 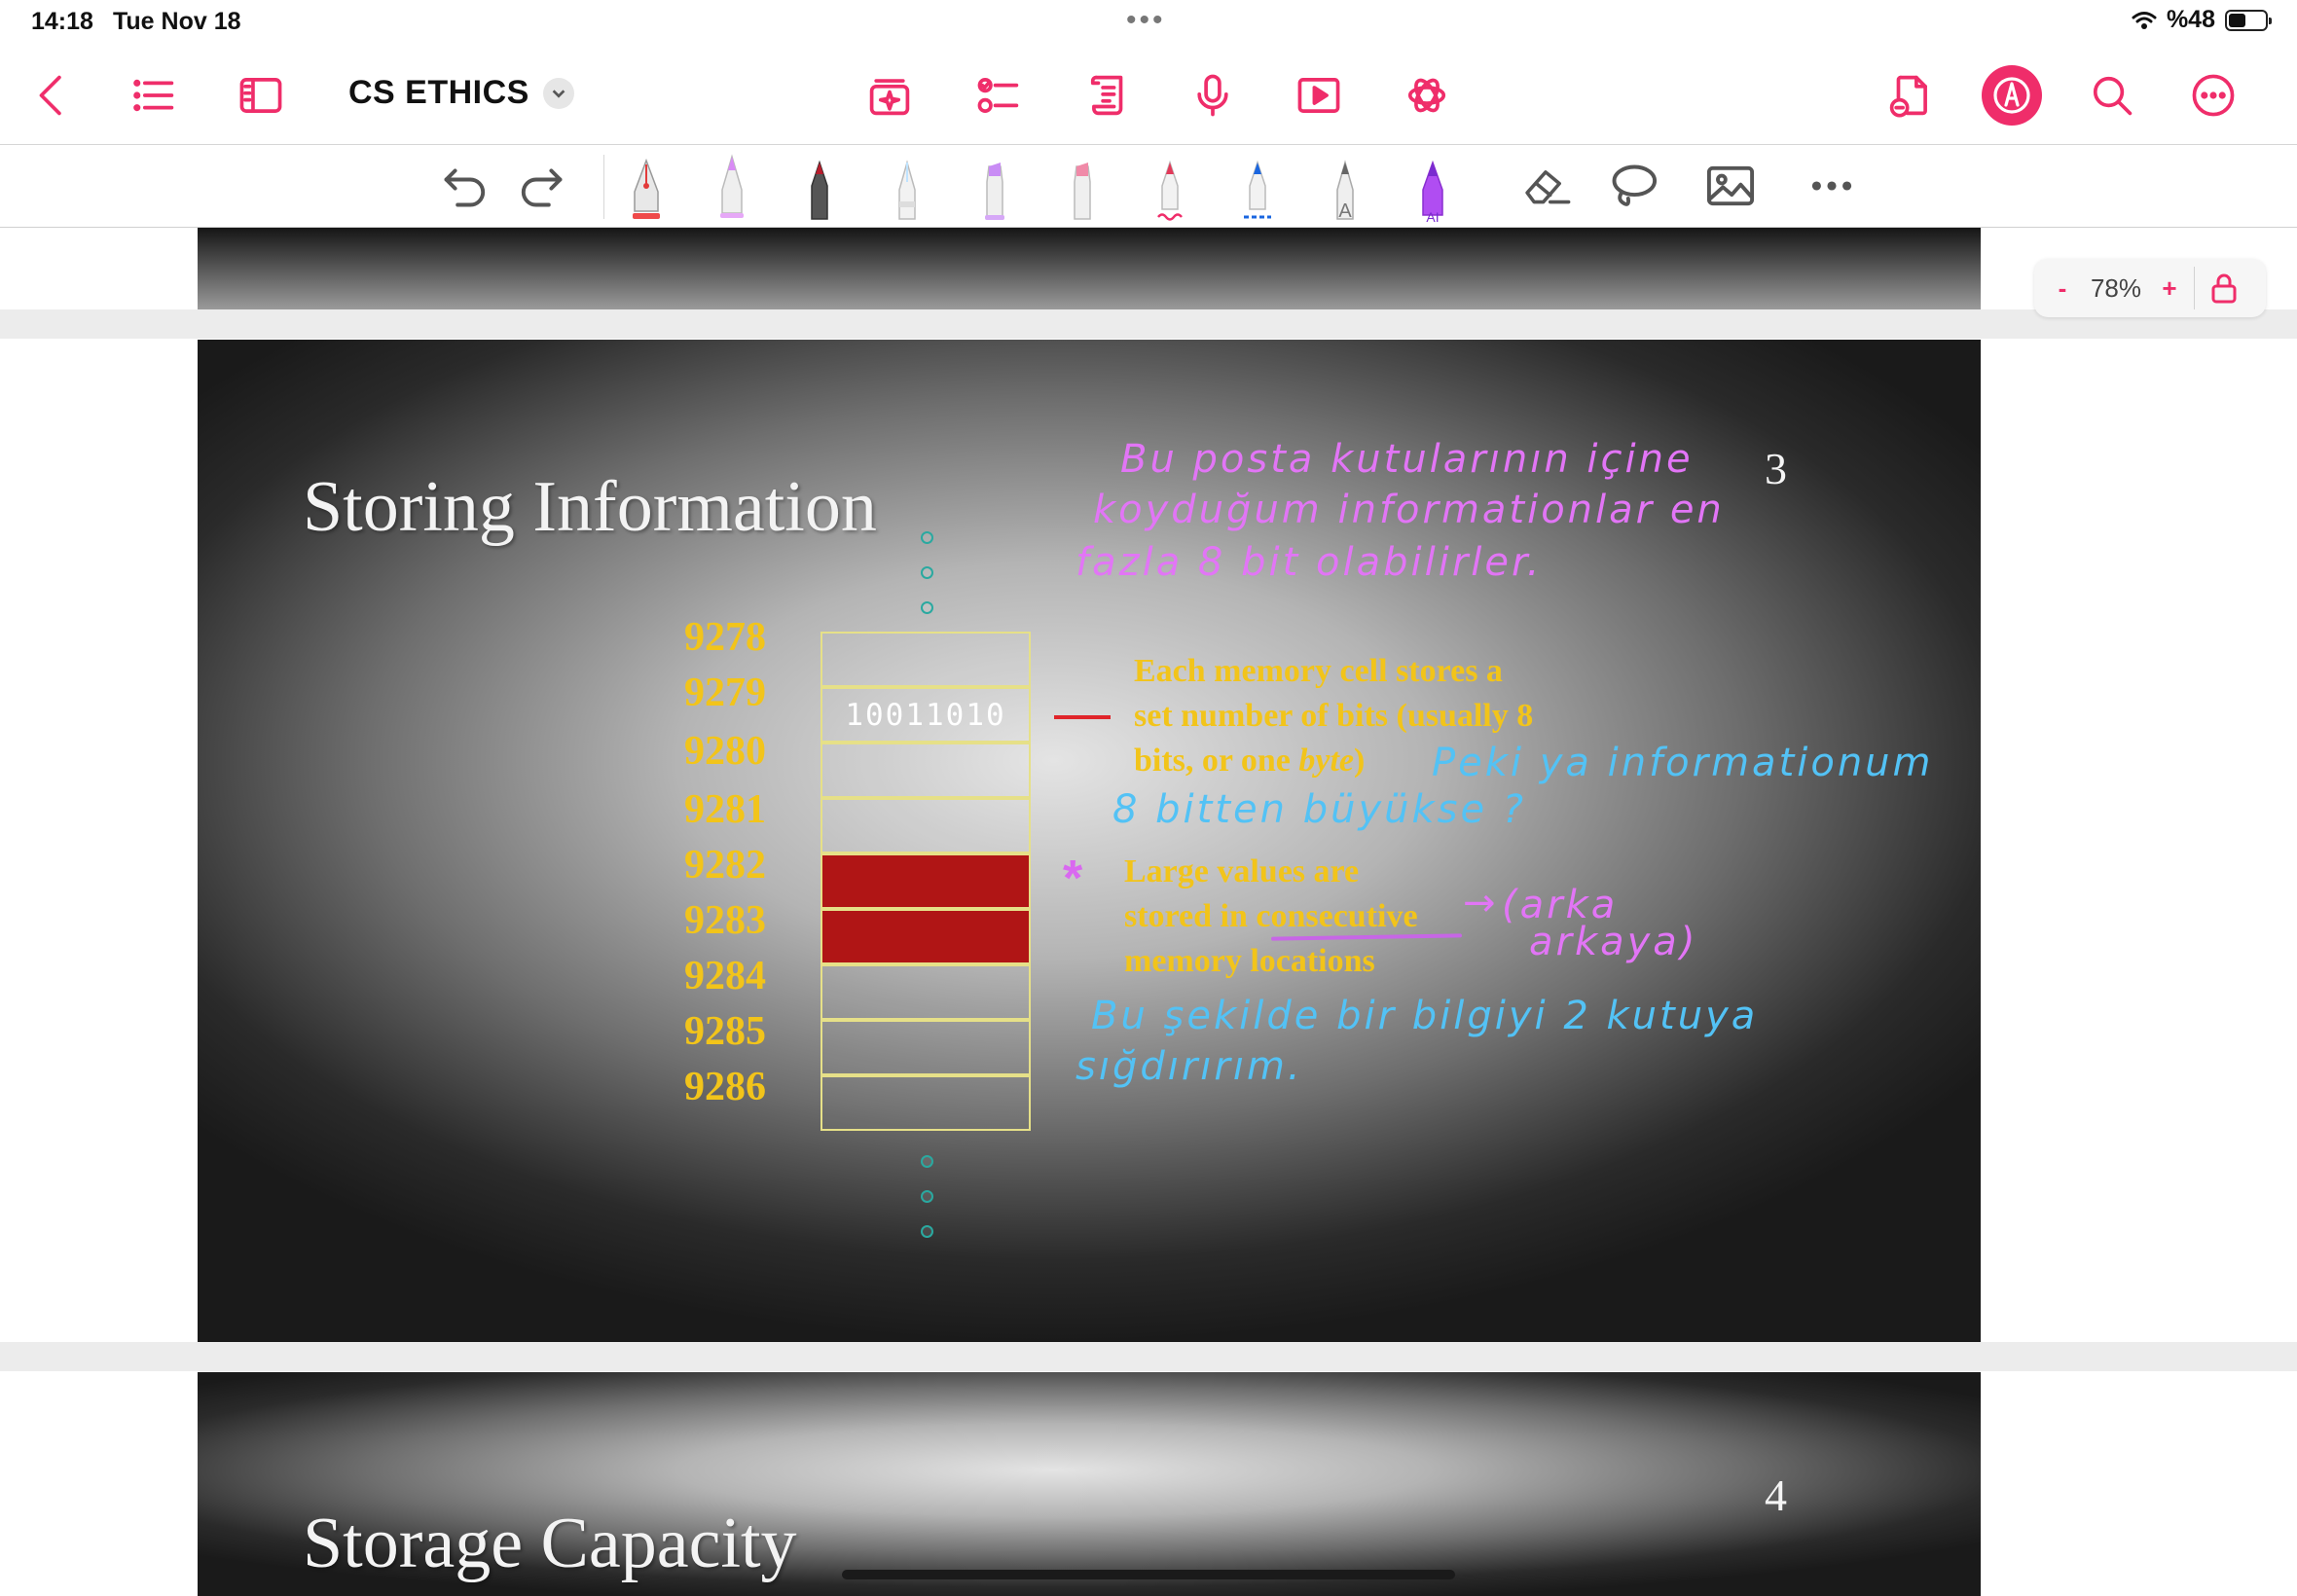 What do you see at coordinates (646, 188) in the screenshot?
I see `fountain-pen` at bounding box center [646, 188].